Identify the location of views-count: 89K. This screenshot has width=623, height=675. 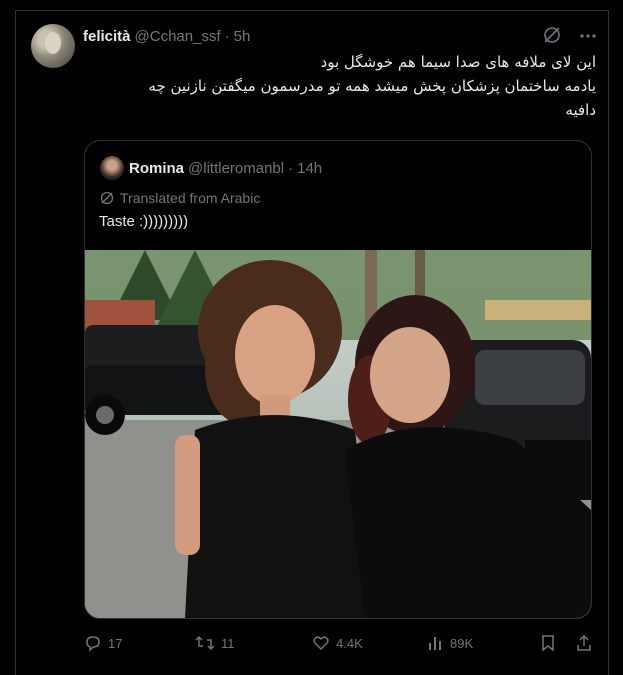
(462, 643).